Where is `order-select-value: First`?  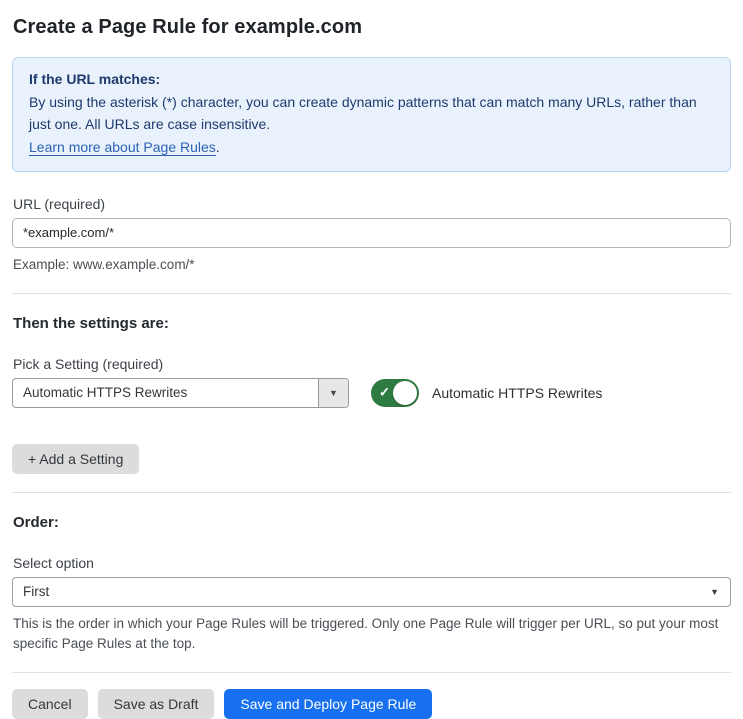 order-select-value: First is located at coordinates (36, 592).